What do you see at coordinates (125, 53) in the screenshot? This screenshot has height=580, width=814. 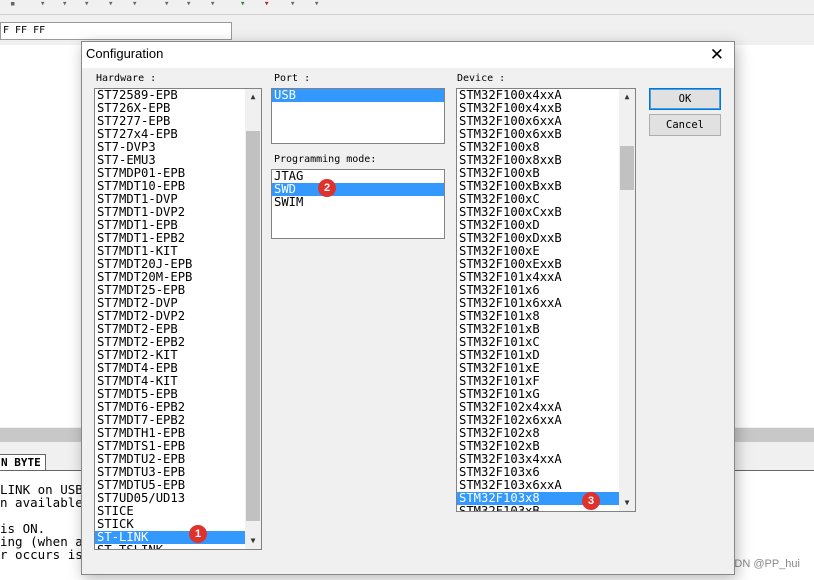 I see `dialog-title: Configuration` at bounding box center [125, 53].